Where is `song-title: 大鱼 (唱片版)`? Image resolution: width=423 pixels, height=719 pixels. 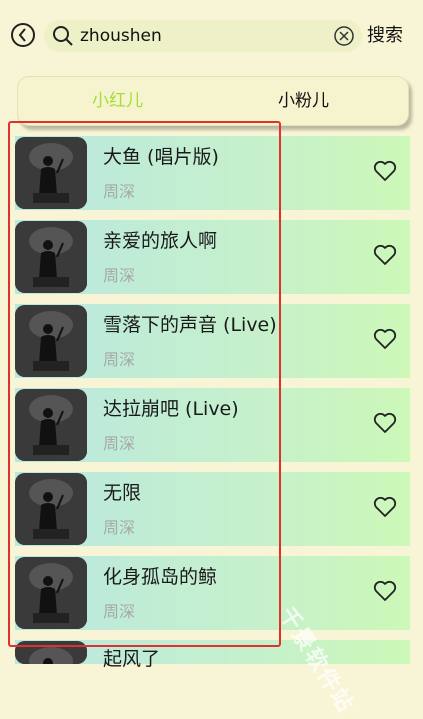 song-title: 大鱼 (唱片版) is located at coordinates (161, 157).